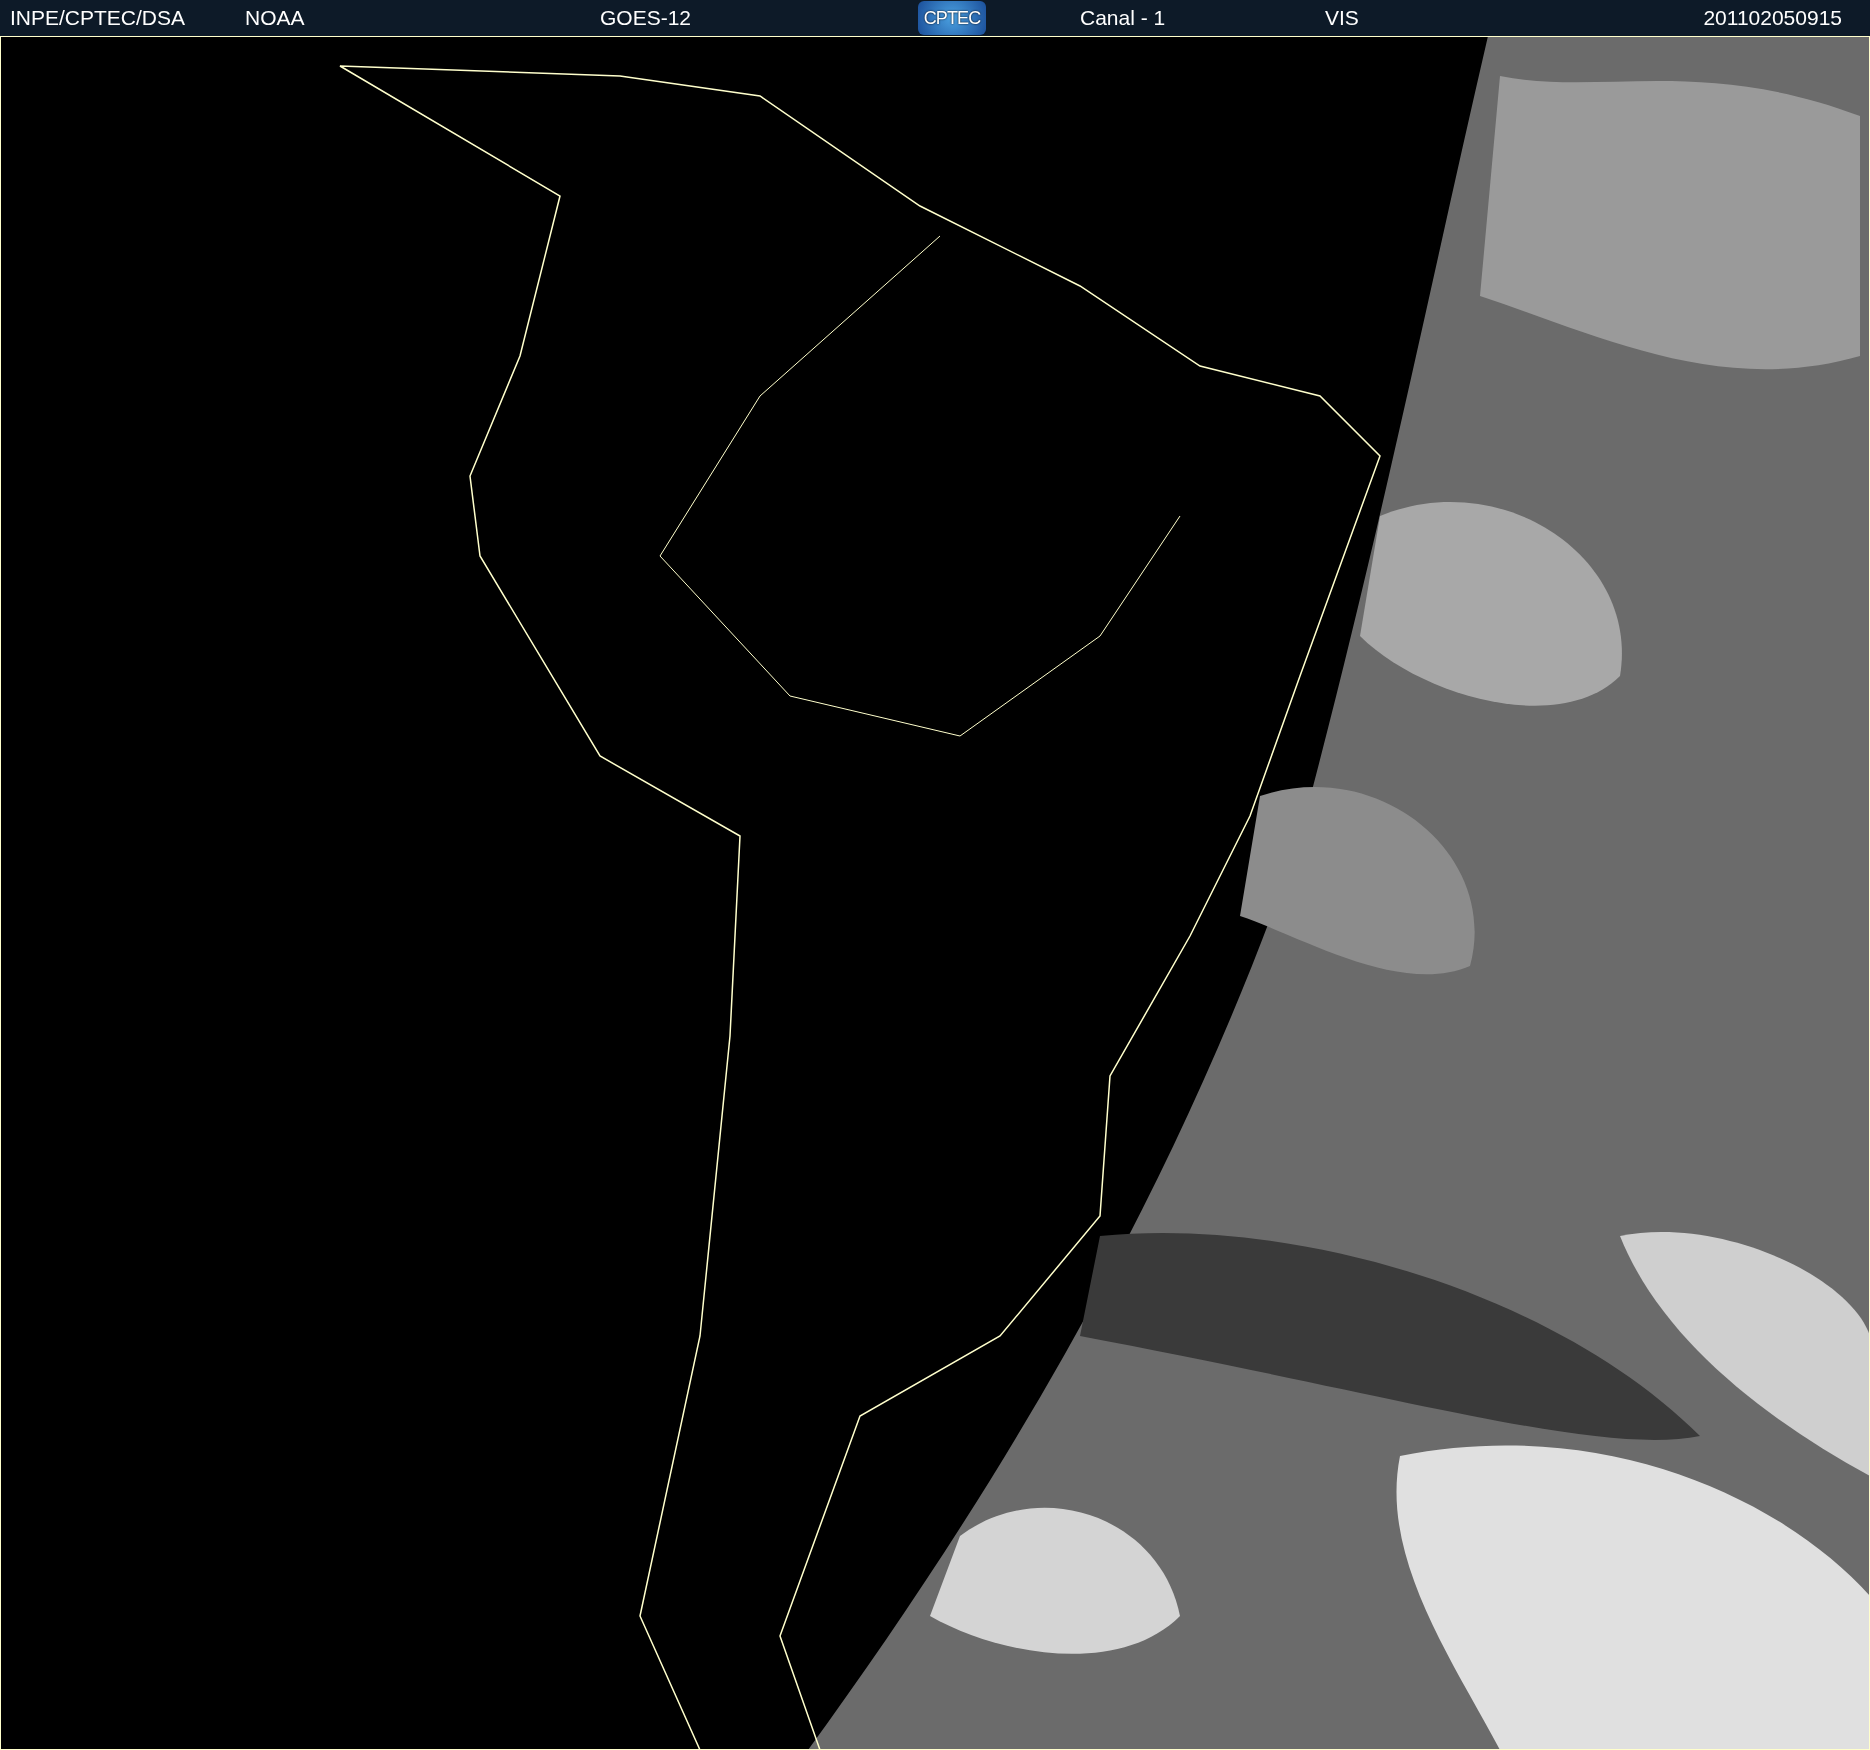 This screenshot has width=1870, height=1750. I want to click on timestamp-label: 201102050915, so click(1773, 18).